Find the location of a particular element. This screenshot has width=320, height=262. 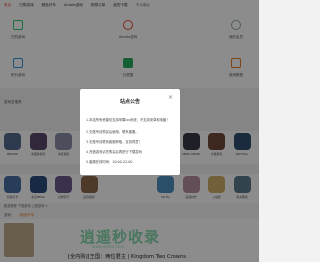

notice-line-5: 5.客服在线时间：10:00-22:00 is located at coordinates (109, 162).